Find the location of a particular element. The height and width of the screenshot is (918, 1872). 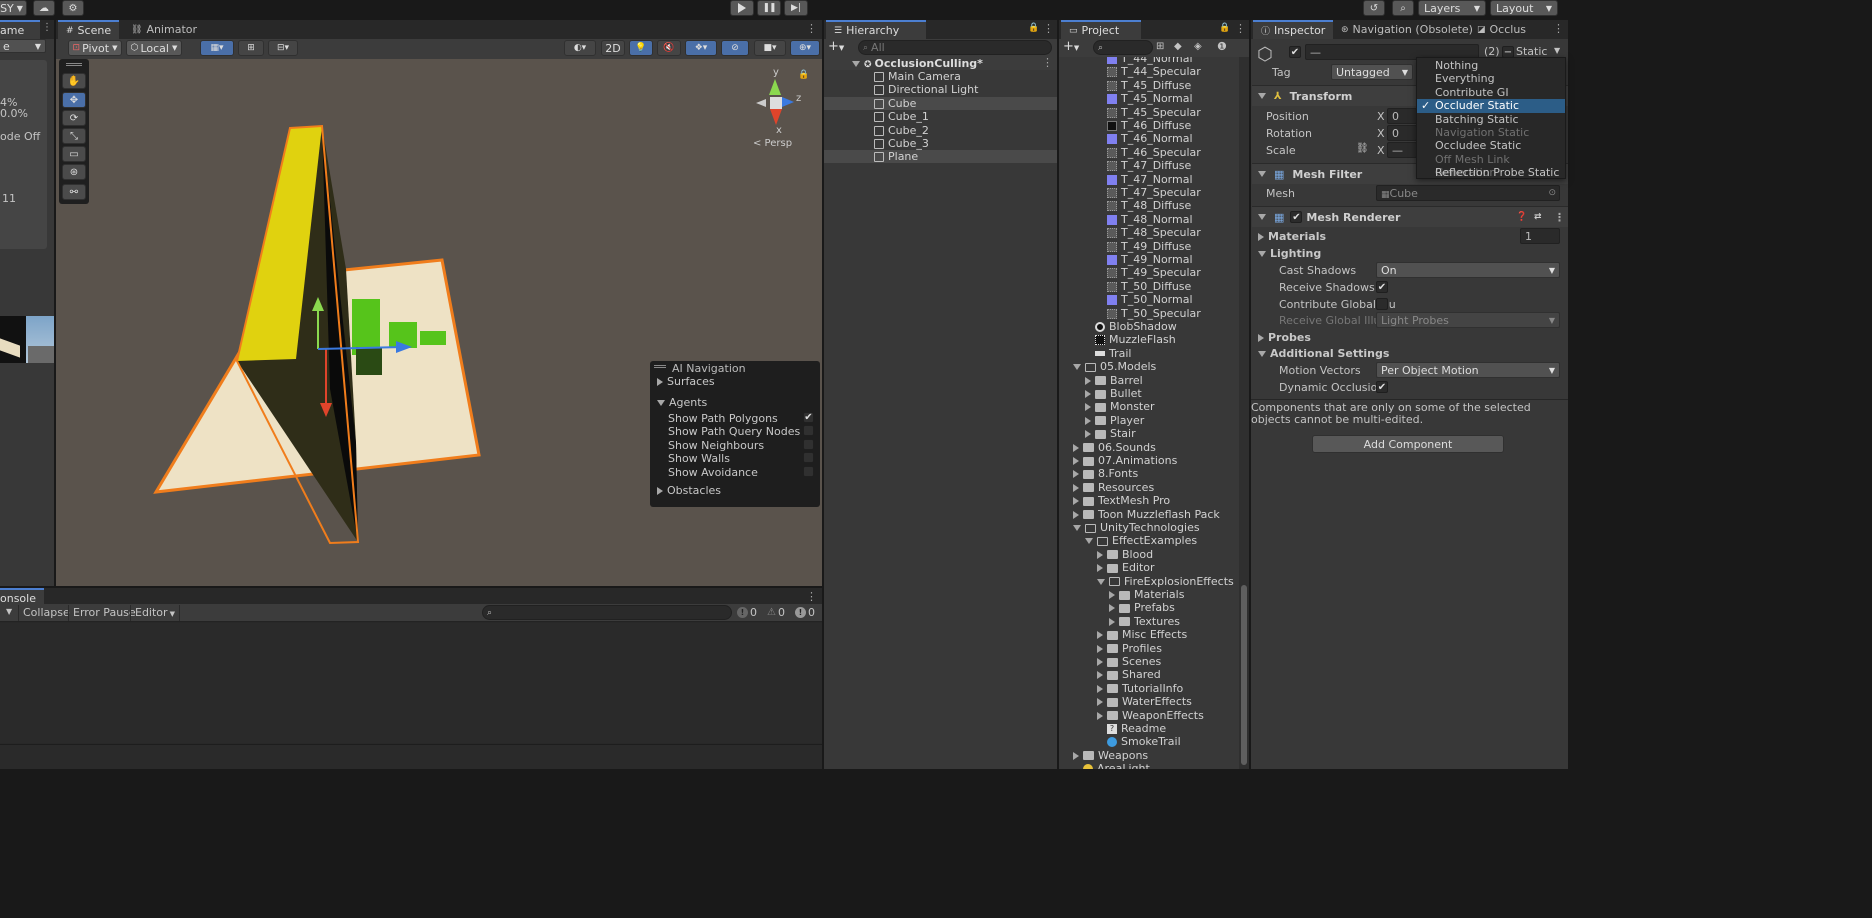

additional-settings-foldout: Additional Settings is located at coordinates (1323, 353).